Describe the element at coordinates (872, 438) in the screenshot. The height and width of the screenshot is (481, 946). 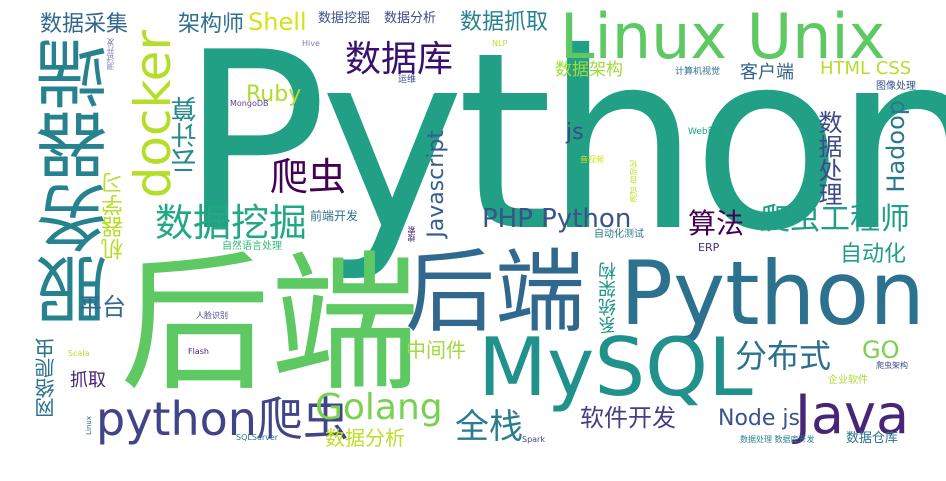
I see `word-data-warehouse: 数据仓库` at that location.